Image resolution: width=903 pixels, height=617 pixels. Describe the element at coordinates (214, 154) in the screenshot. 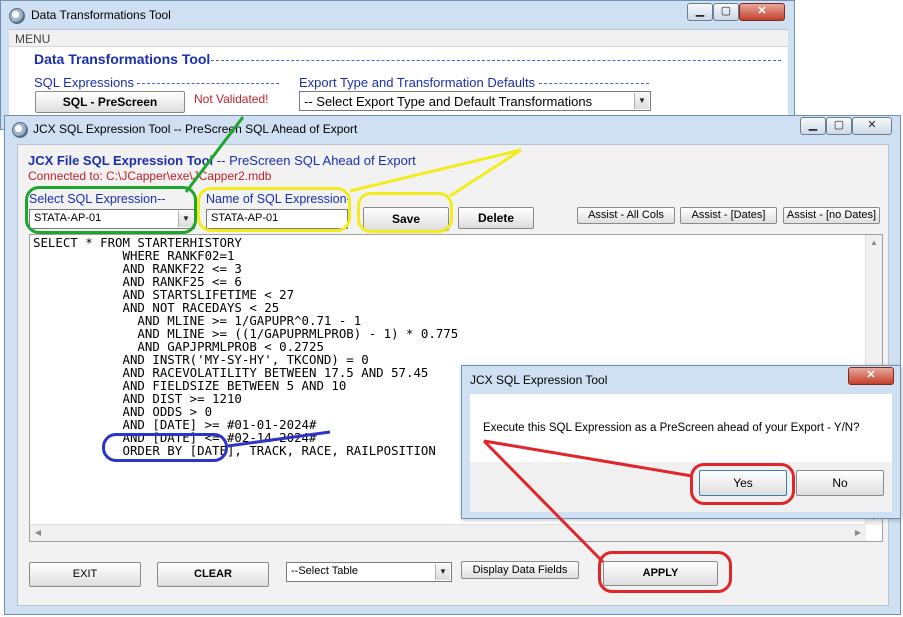

I see `green-annotation-line` at that location.